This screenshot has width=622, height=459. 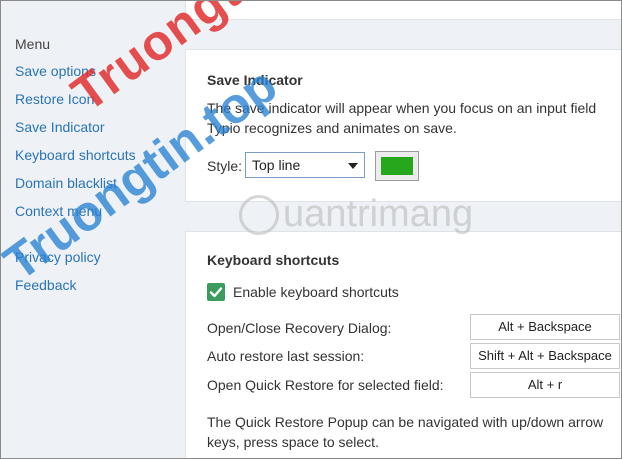 I want to click on shortcut-label-auto-restore: Auto restore last session:, so click(x=286, y=356).